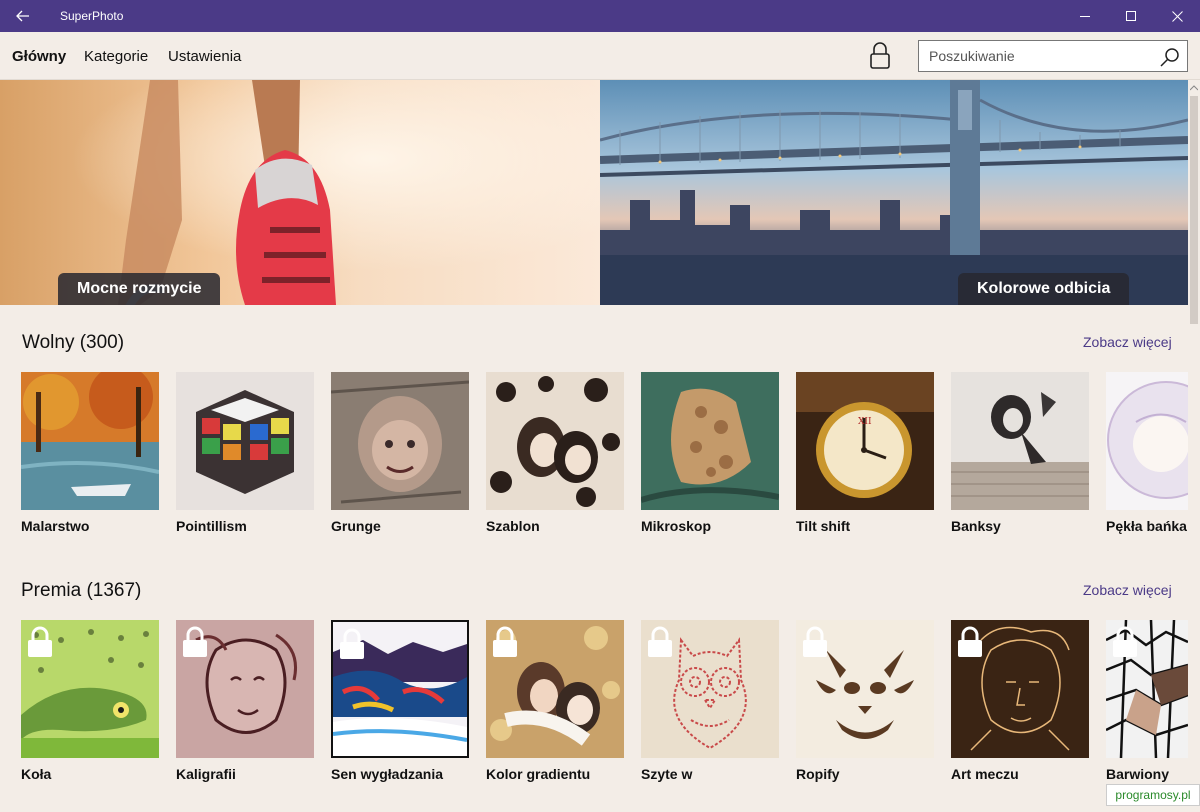 This screenshot has width=1200, height=812. I want to click on maximize-button, so click(1131, 16).